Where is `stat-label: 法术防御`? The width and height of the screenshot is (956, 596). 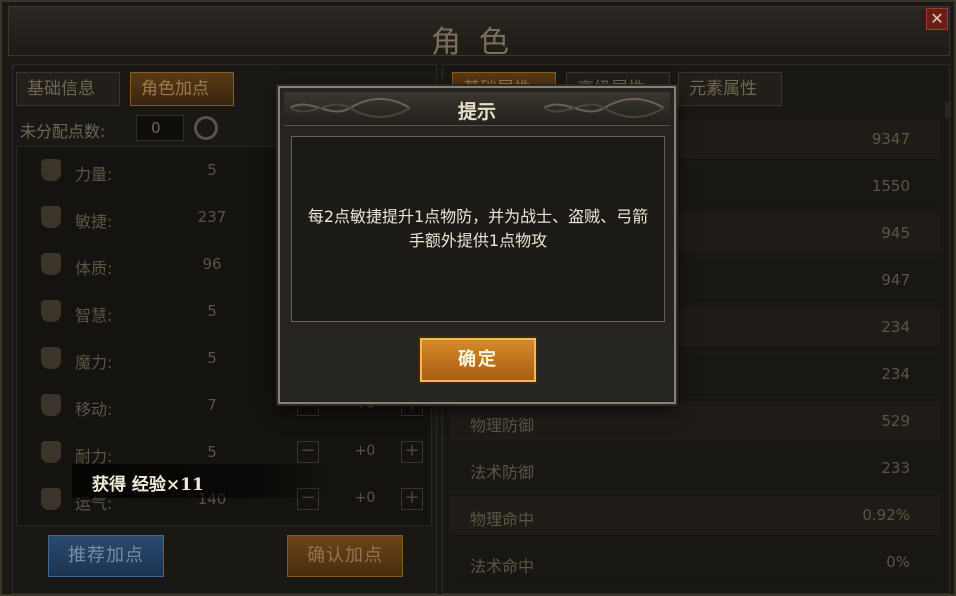
stat-label: 法术防御 is located at coordinates (502, 472).